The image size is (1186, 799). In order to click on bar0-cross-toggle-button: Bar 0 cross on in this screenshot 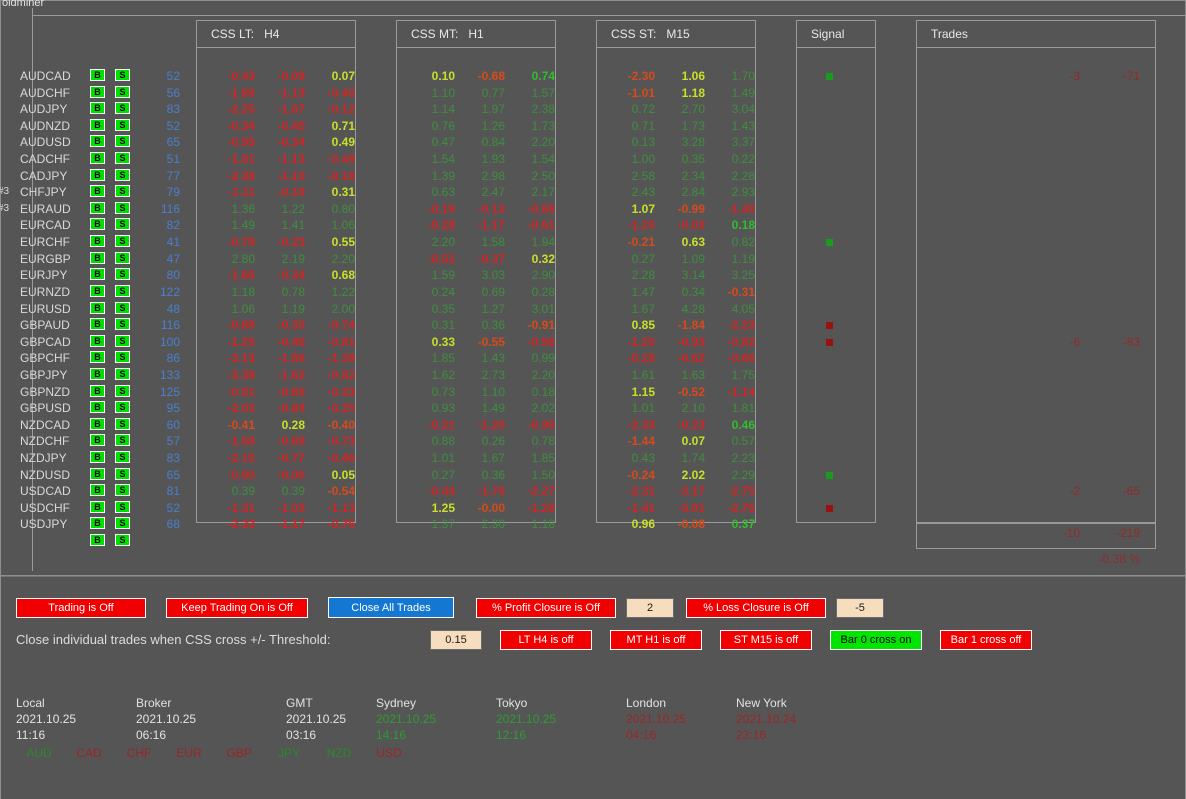, I will do `click(876, 640)`.